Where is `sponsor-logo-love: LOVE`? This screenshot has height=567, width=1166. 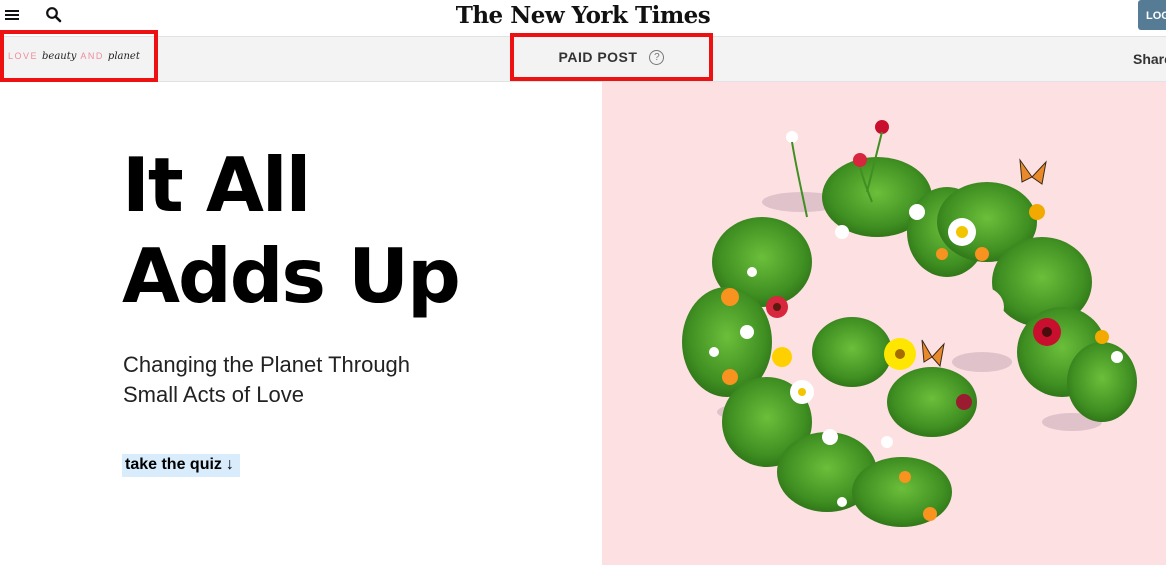
sponsor-logo-love: LOVE is located at coordinates (23, 56).